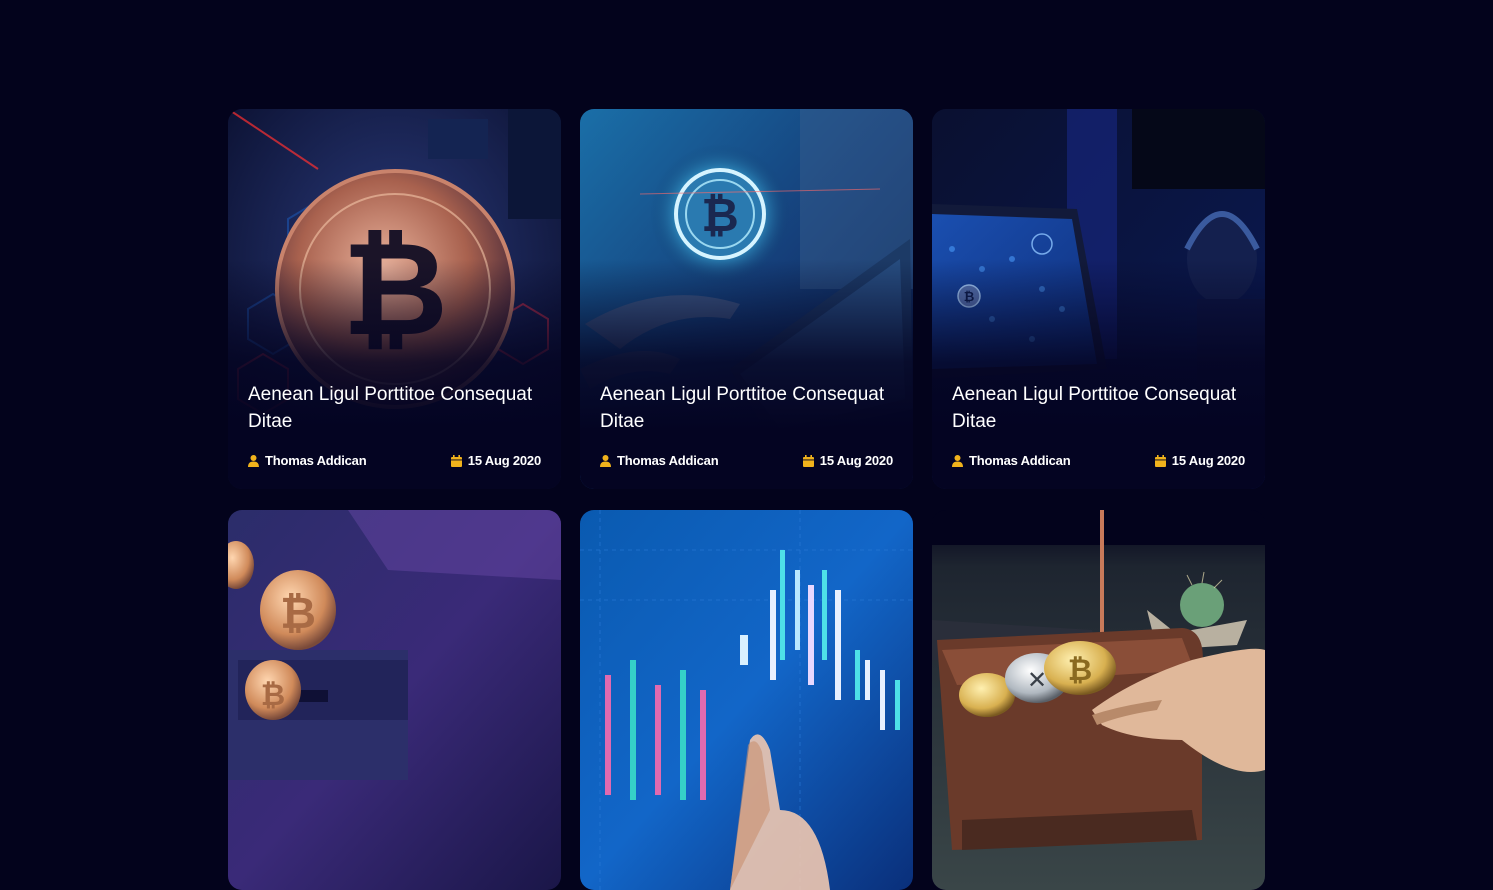 Image resolution: width=1493 pixels, height=890 pixels. I want to click on card-image-wallet-coins: ✕ ₿, so click(1098, 700).